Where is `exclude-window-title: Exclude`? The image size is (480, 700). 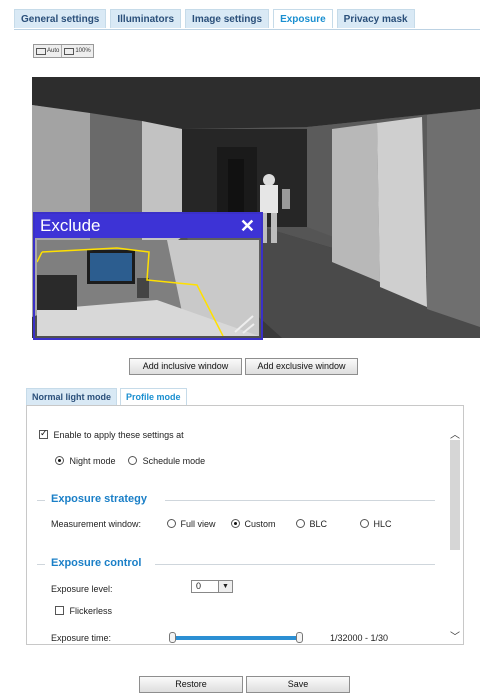 exclude-window-title: Exclude is located at coordinates (70, 225).